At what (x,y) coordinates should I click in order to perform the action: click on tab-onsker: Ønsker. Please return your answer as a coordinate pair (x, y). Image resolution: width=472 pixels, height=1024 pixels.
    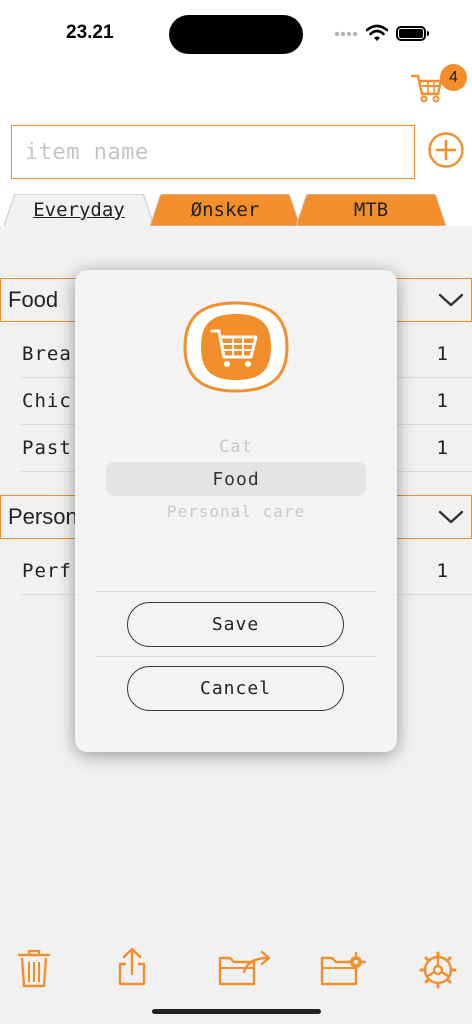
    Looking at the image, I should click on (225, 210).